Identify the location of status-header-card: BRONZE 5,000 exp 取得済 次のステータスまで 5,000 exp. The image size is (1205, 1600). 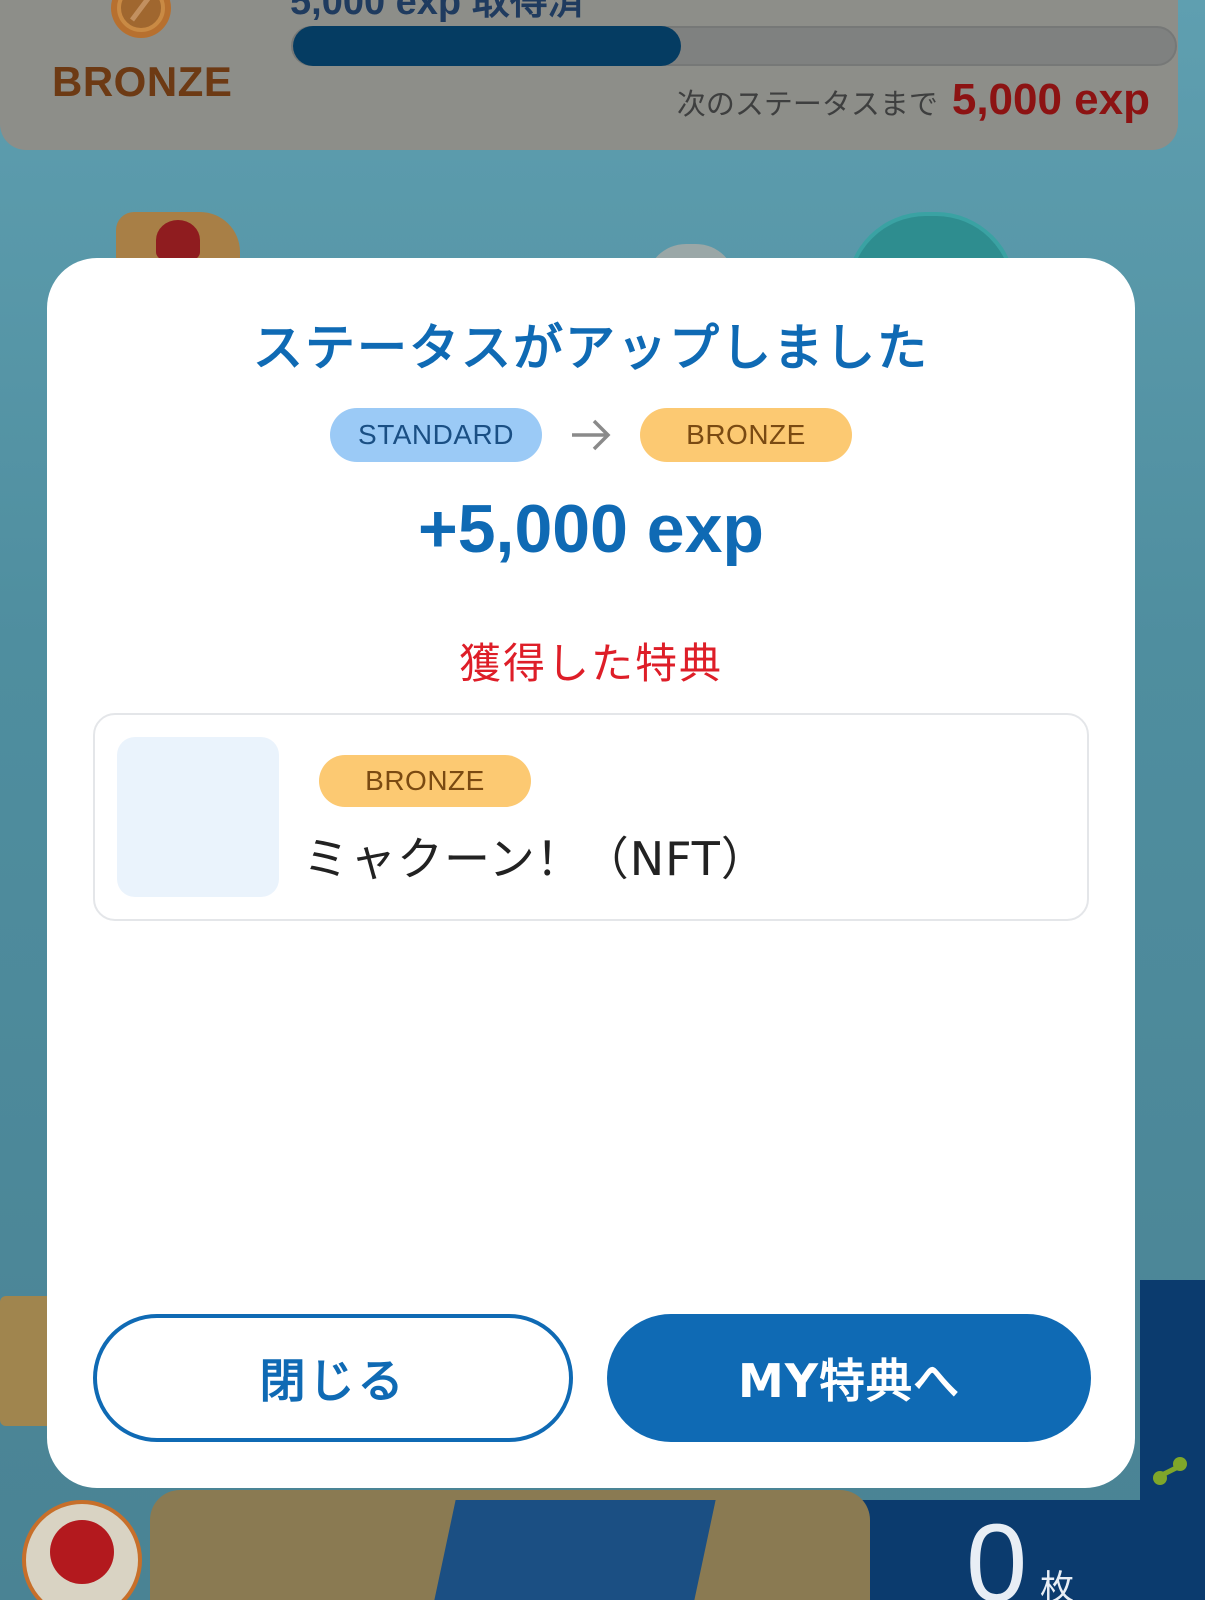
(589, 75).